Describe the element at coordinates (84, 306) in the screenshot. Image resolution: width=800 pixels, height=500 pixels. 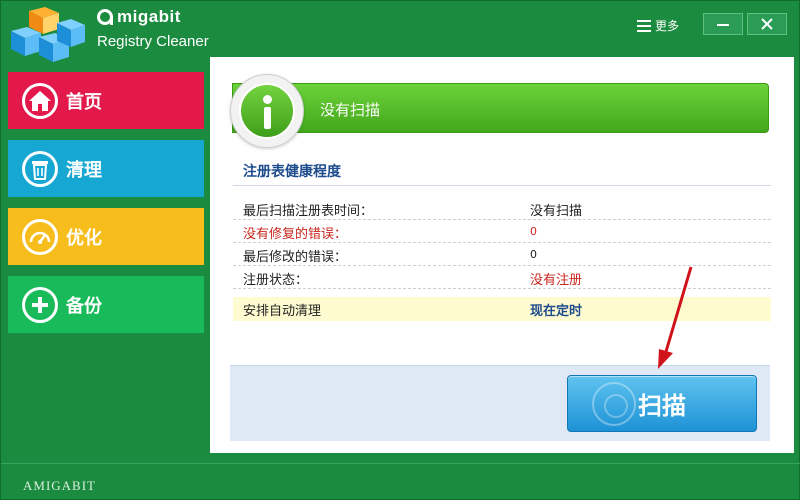
I see `sidebar-item-label: 备份` at that location.